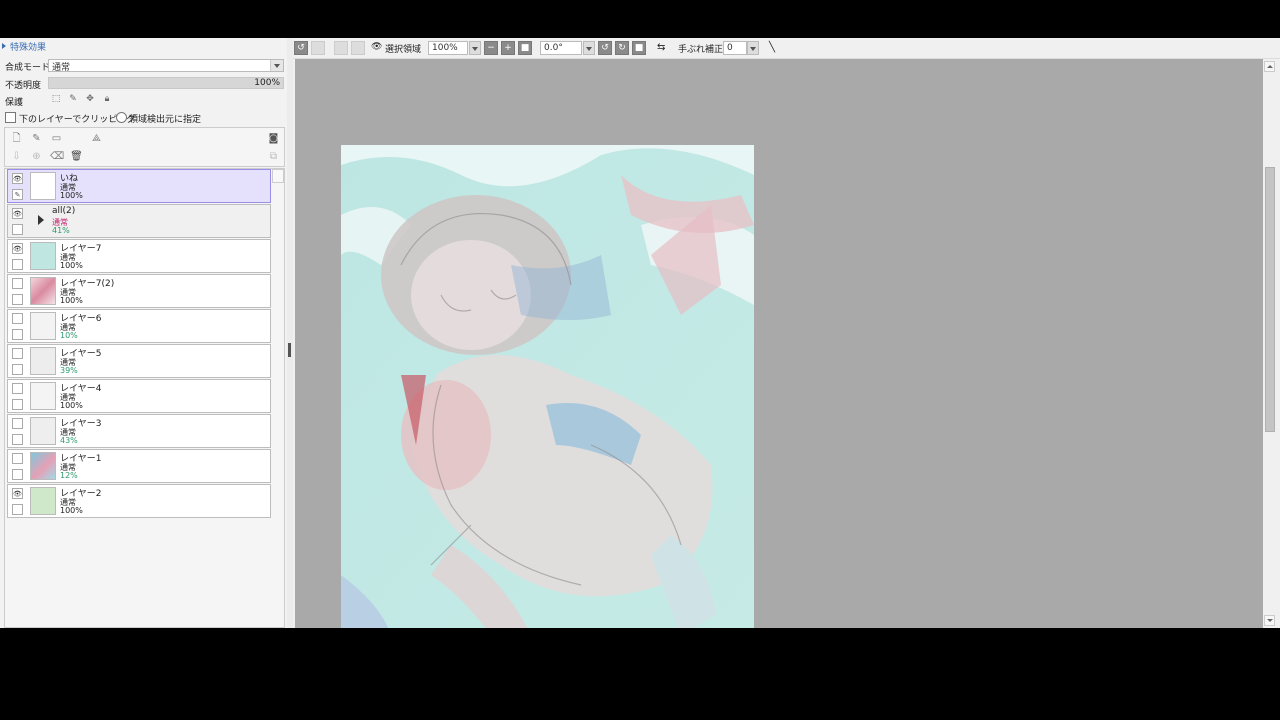 The height and width of the screenshot is (720, 1280). Describe the element at coordinates (605, 48) in the screenshot. I see `rotate-left-icon: ↺` at that location.